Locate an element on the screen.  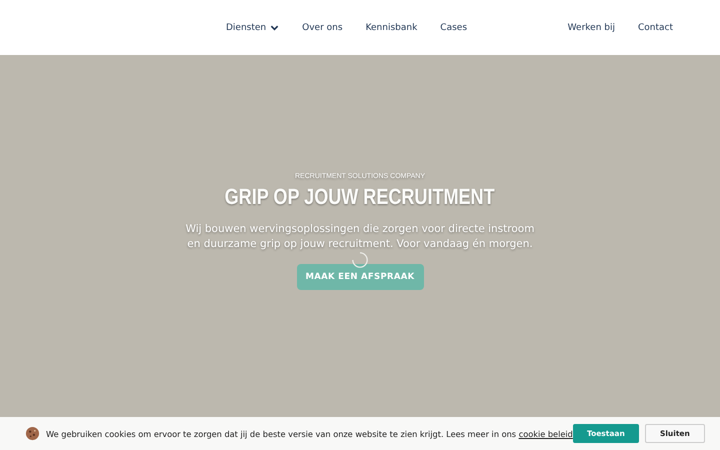
hero-text: Wij bouwen wervingsoplossingen die zorgen voor directe instroom en duurzame grip op jouw recruitment. Voor vandaag én morgen. is located at coordinates (360, 237).